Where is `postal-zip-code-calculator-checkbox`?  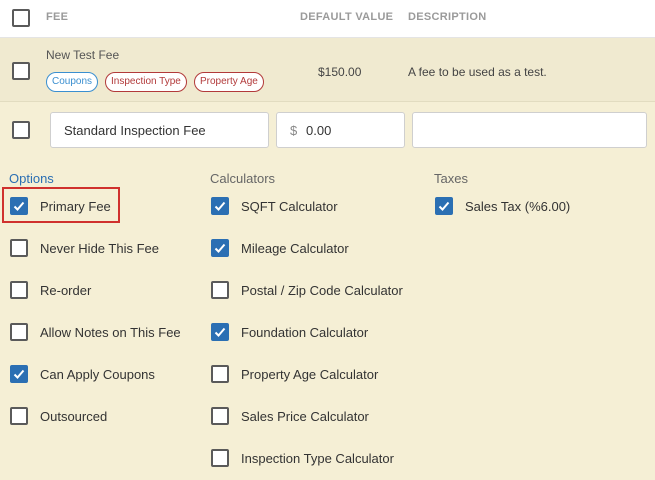
postal-zip-code-calculator-checkbox is located at coordinates (220, 290).